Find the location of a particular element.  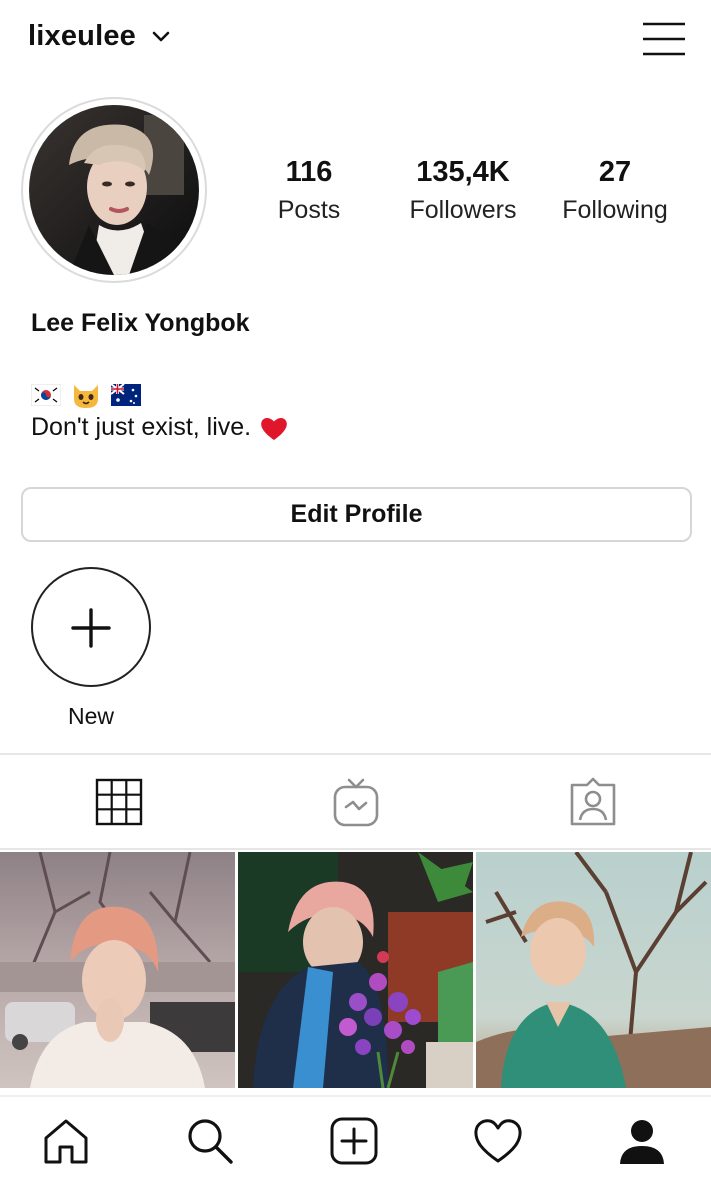

bio-emoji-row is located at coordinates (86, 395).